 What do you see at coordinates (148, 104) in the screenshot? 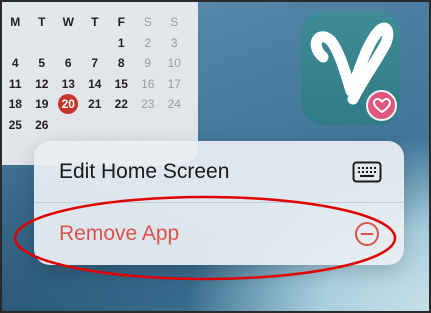
I see `calendar-day: 23` at bounding box center [148, 104].